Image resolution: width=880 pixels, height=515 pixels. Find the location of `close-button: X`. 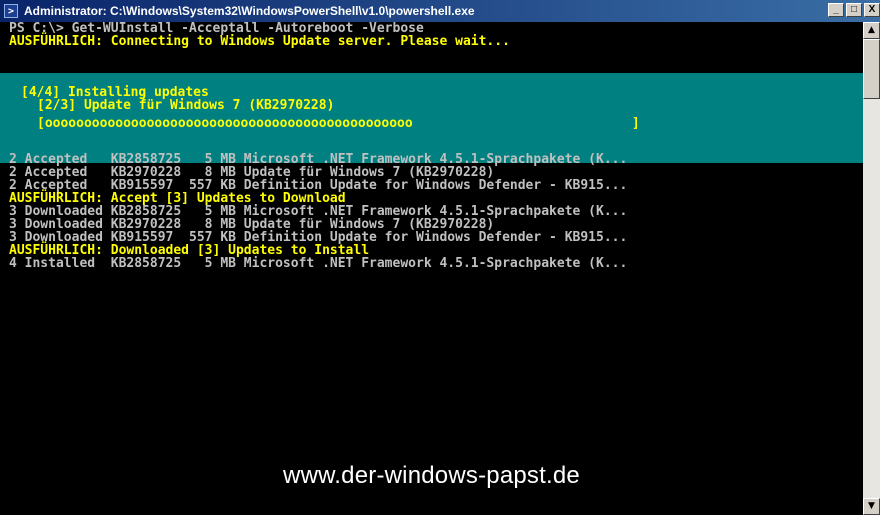

close-button: X is located at coordinates (872, 10).